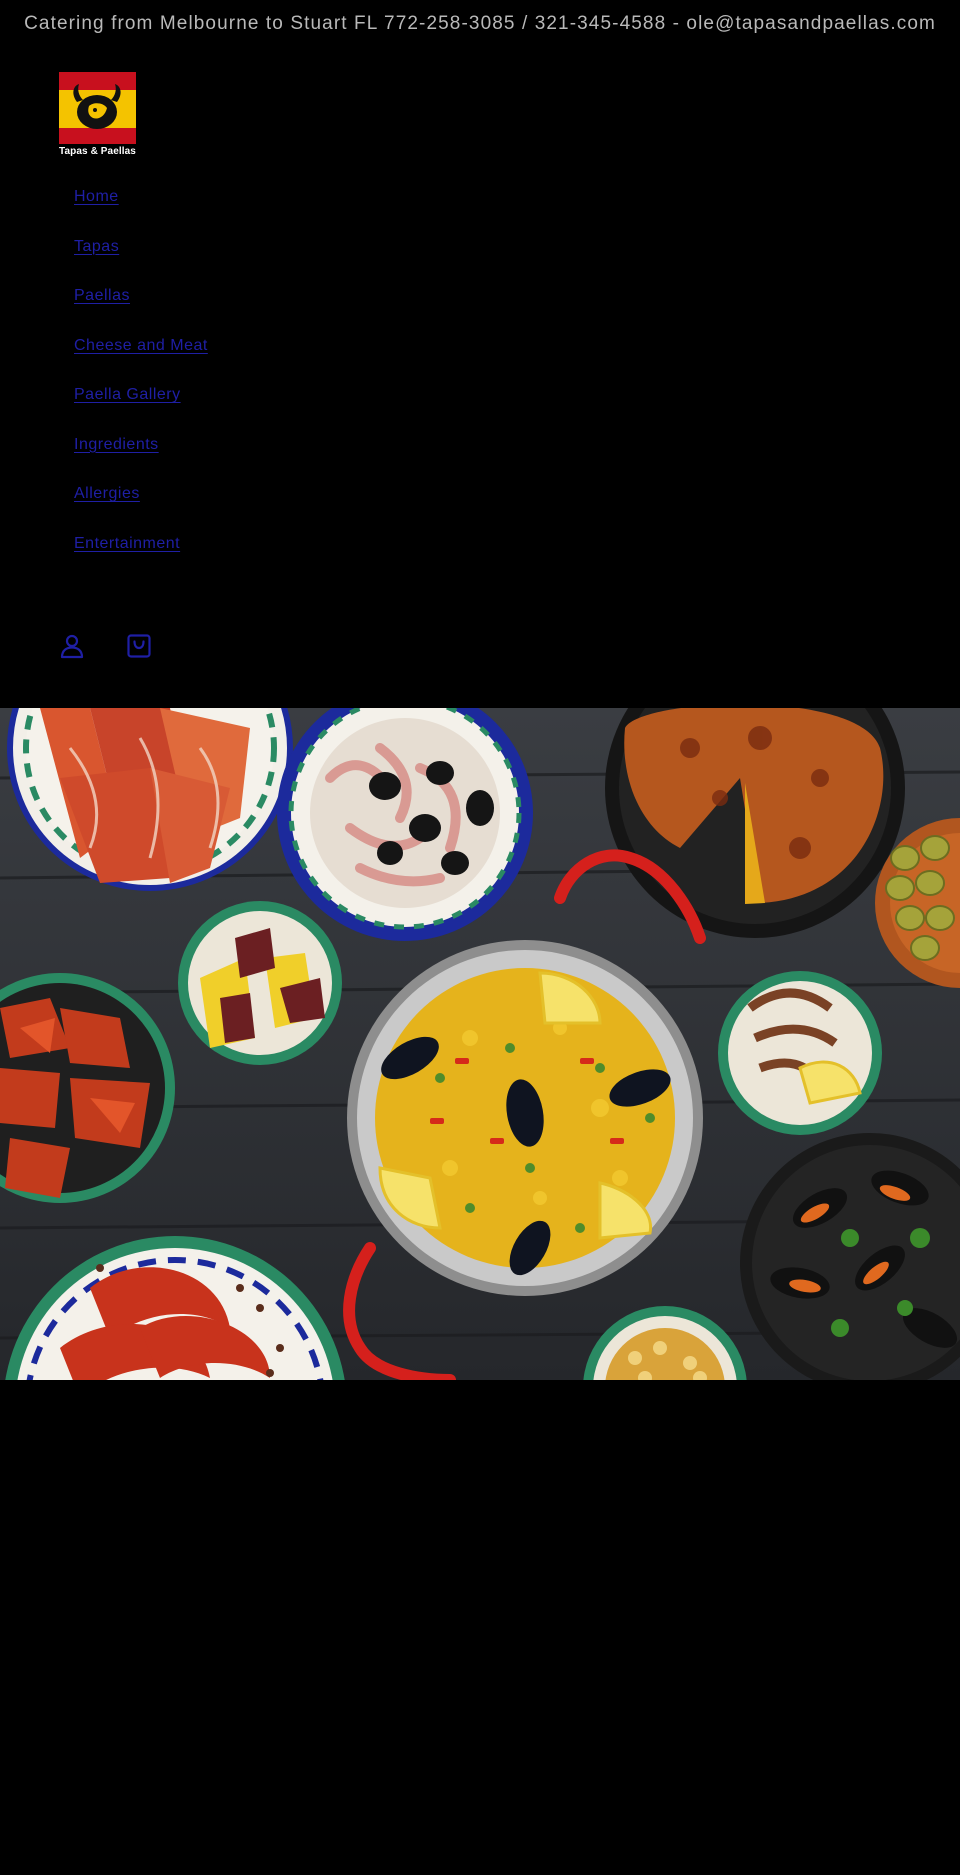 The height and width of the screenshot is (1875, 960). What do you see at coordinates (224, 445) in the screenshot?
I see `nav-item-ingredients: Ingredients` at bounding box center [224, 445].